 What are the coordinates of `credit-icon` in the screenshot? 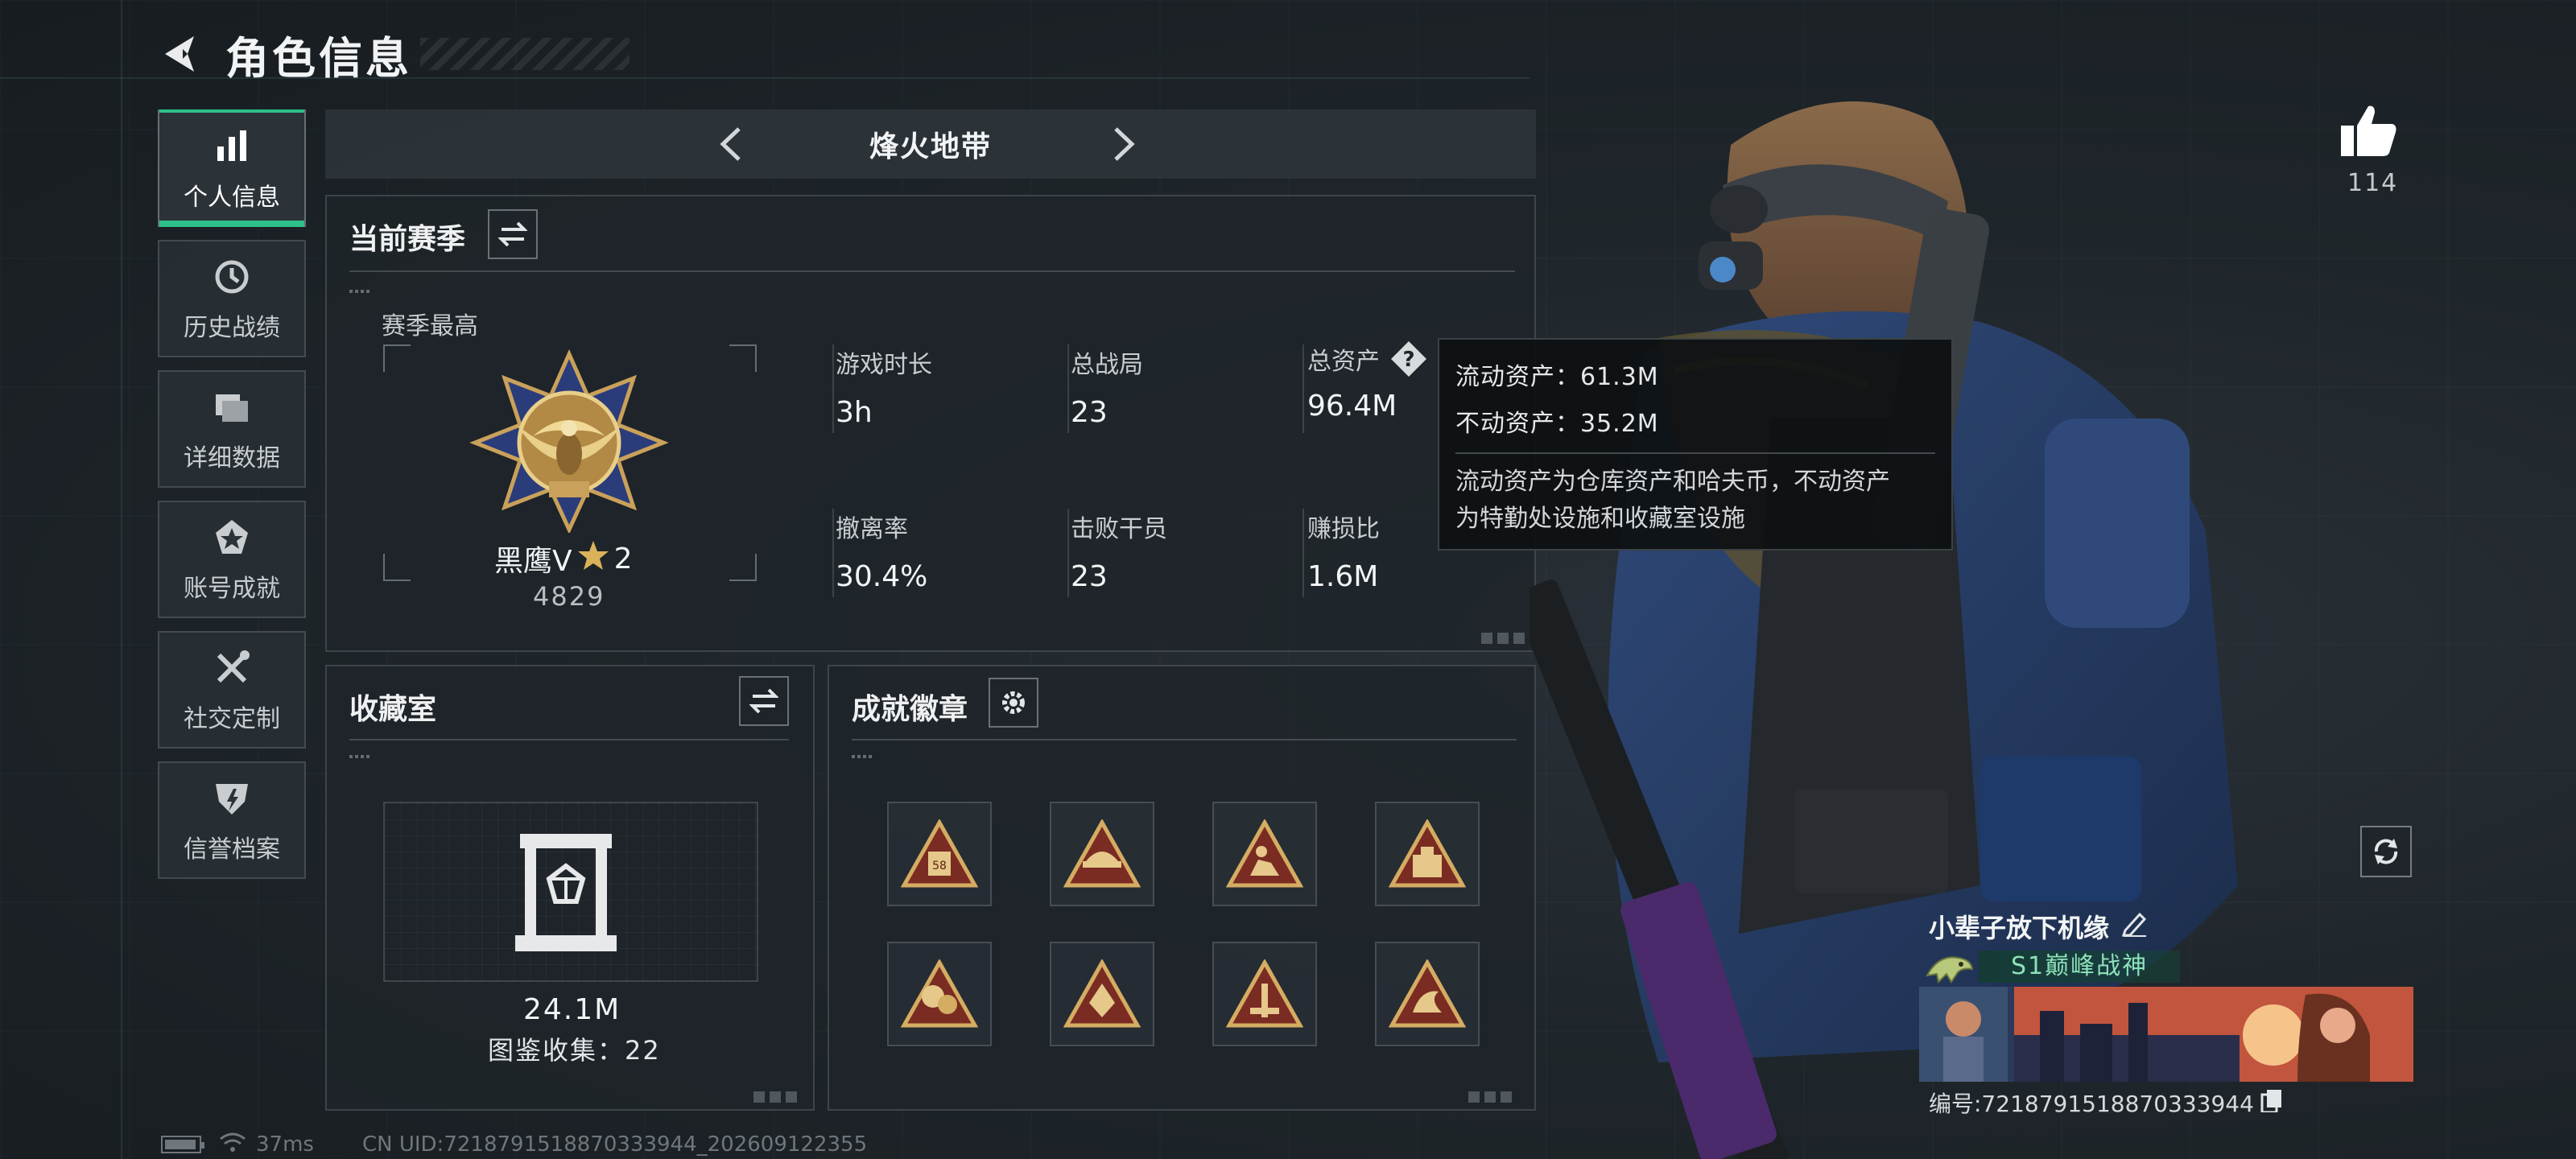 It's located at (231, 798).